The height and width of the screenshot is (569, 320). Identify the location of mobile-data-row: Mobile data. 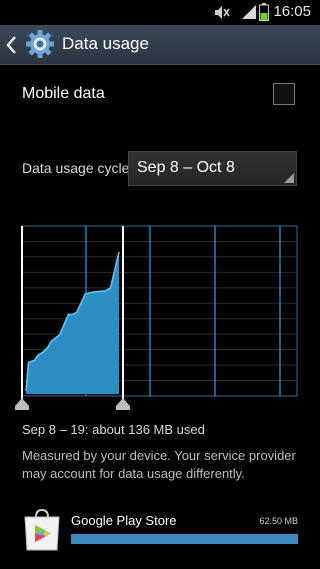
(160, 96).